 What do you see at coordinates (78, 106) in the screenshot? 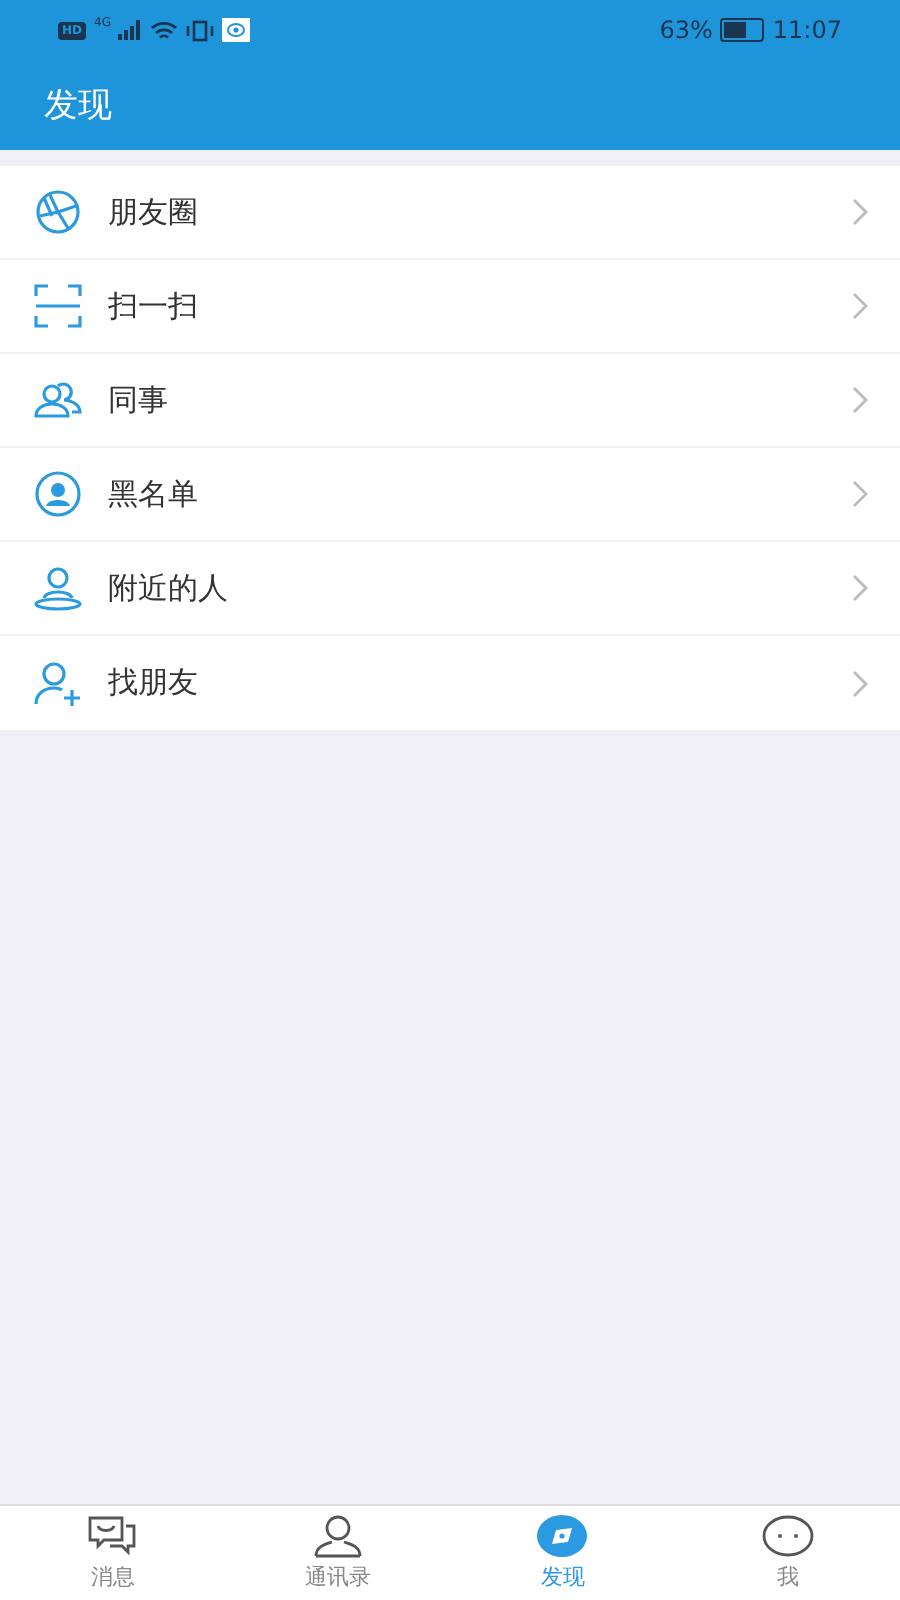
I see `page-title: 发现` at bounding box center [78, 106].